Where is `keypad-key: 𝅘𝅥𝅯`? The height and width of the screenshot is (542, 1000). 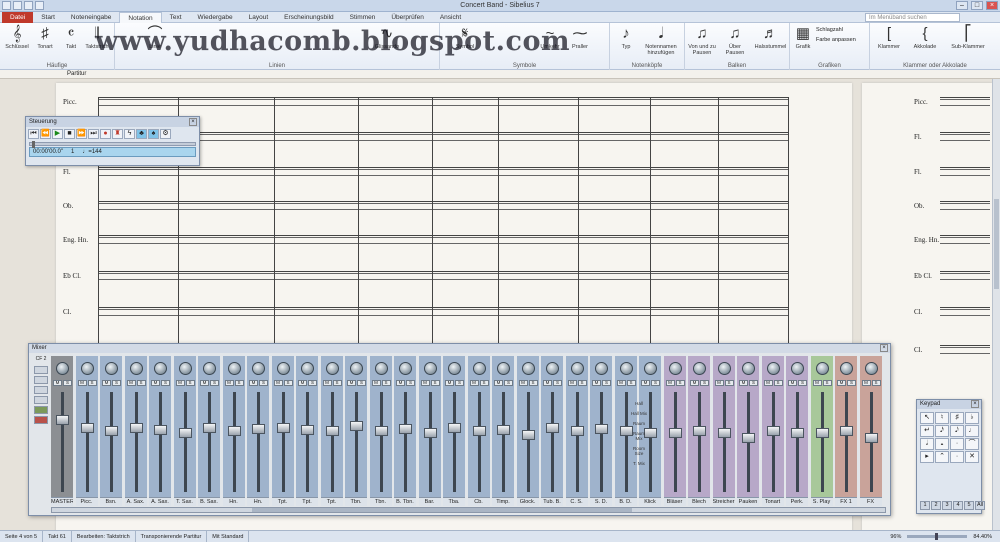 keypad-key: 𝅘𝅥𝅯 is located at coordinates (942, 431).